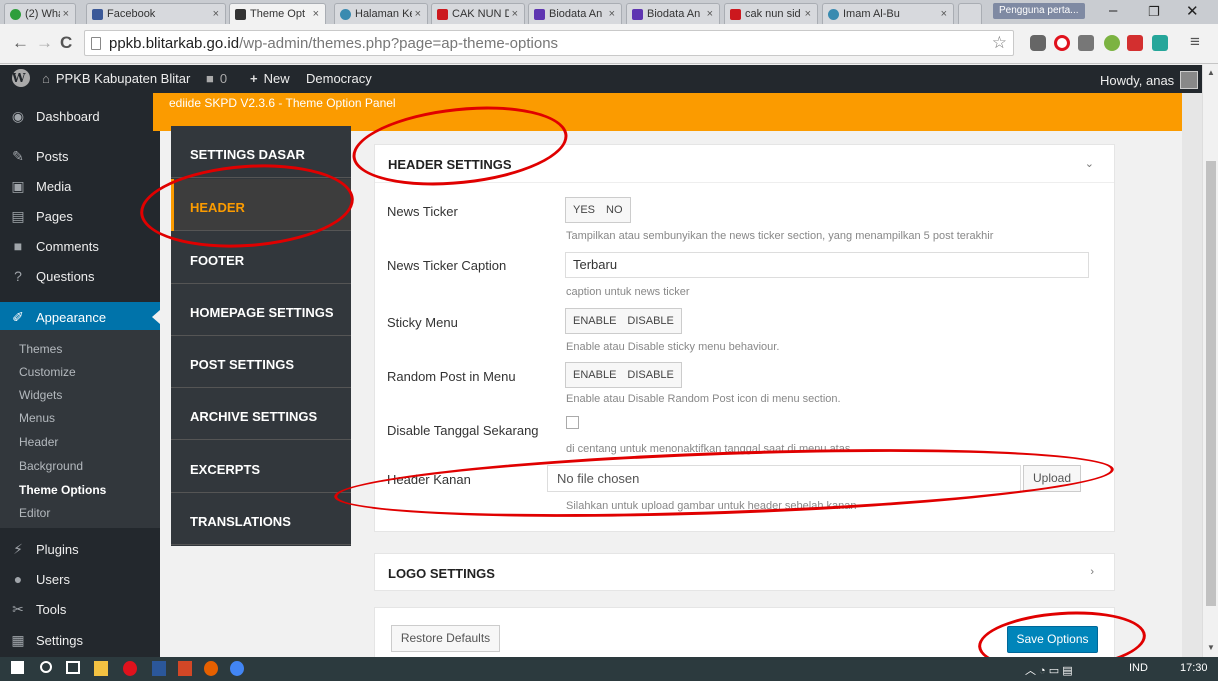 The width and height of the screenshot is (1218, 681). I want to click on wordpress-logo-icon: W, so click(21, 78).